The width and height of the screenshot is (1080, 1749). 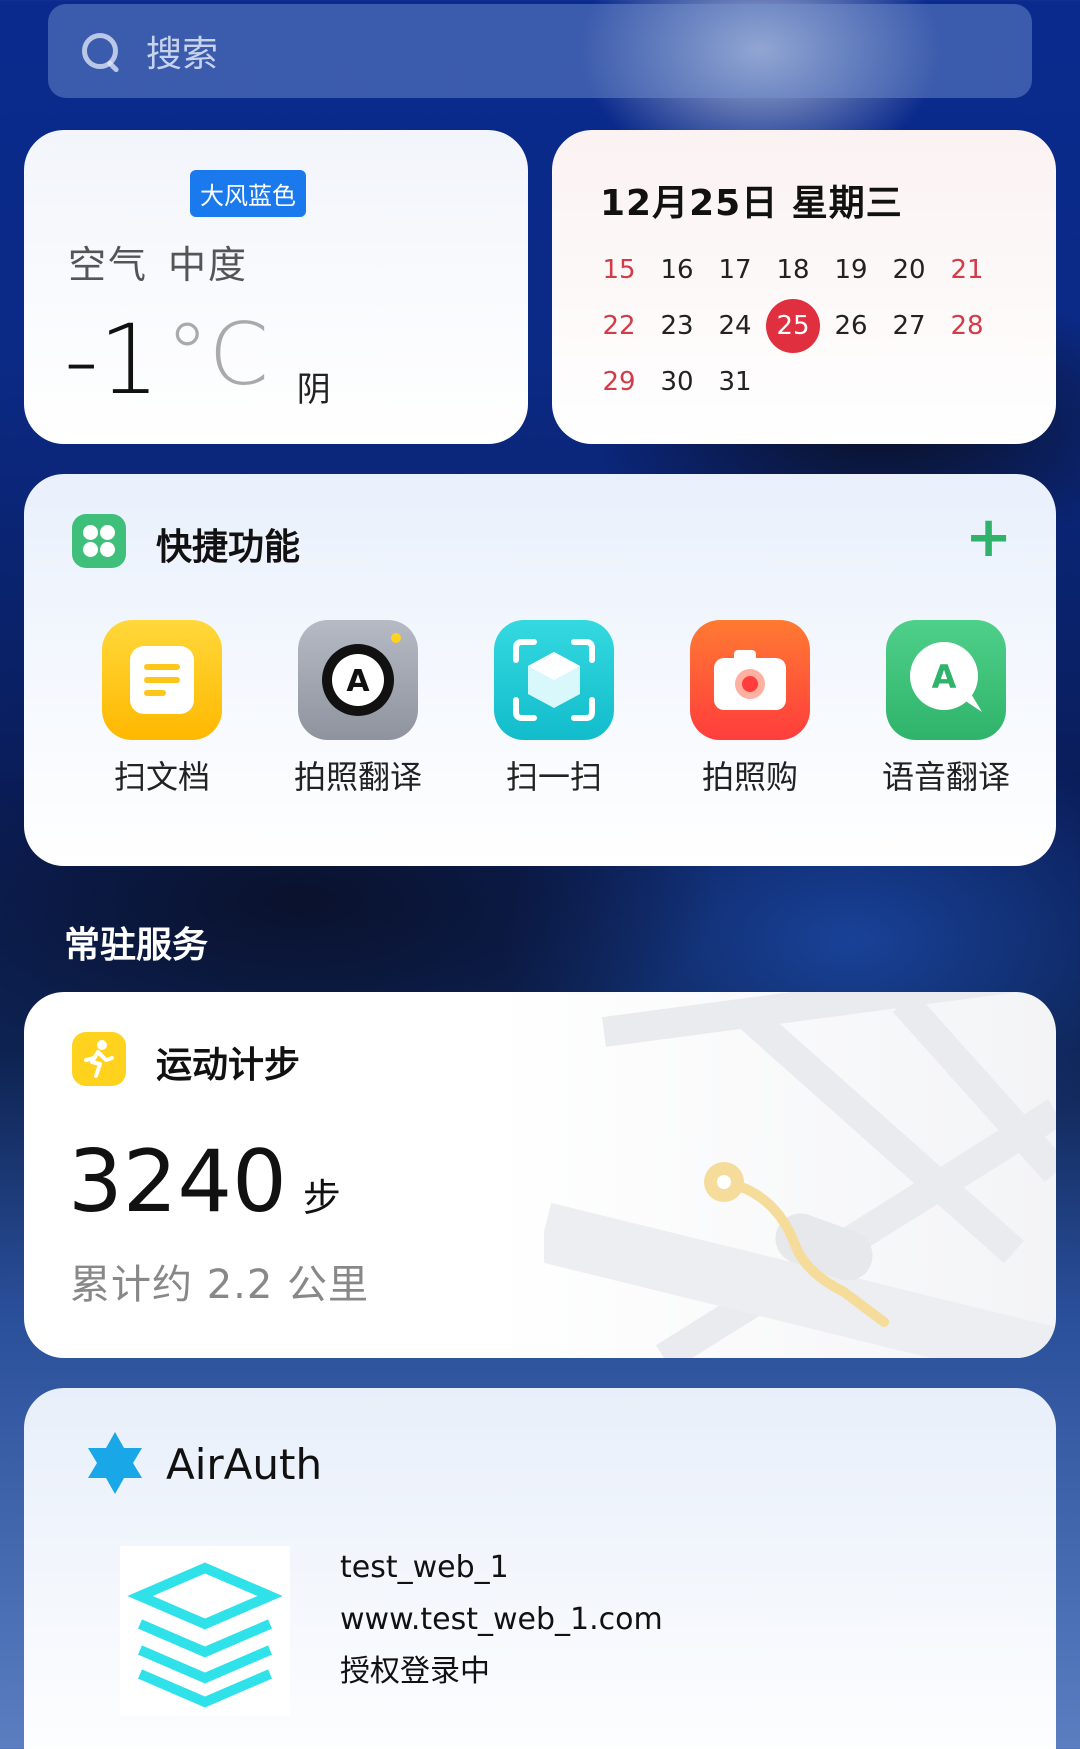 I want to click on calendar-grid: 15 16 17 18 19 20 21 22 23 24 25 26 27 28 29 30 31, so click(x=810, y=326).